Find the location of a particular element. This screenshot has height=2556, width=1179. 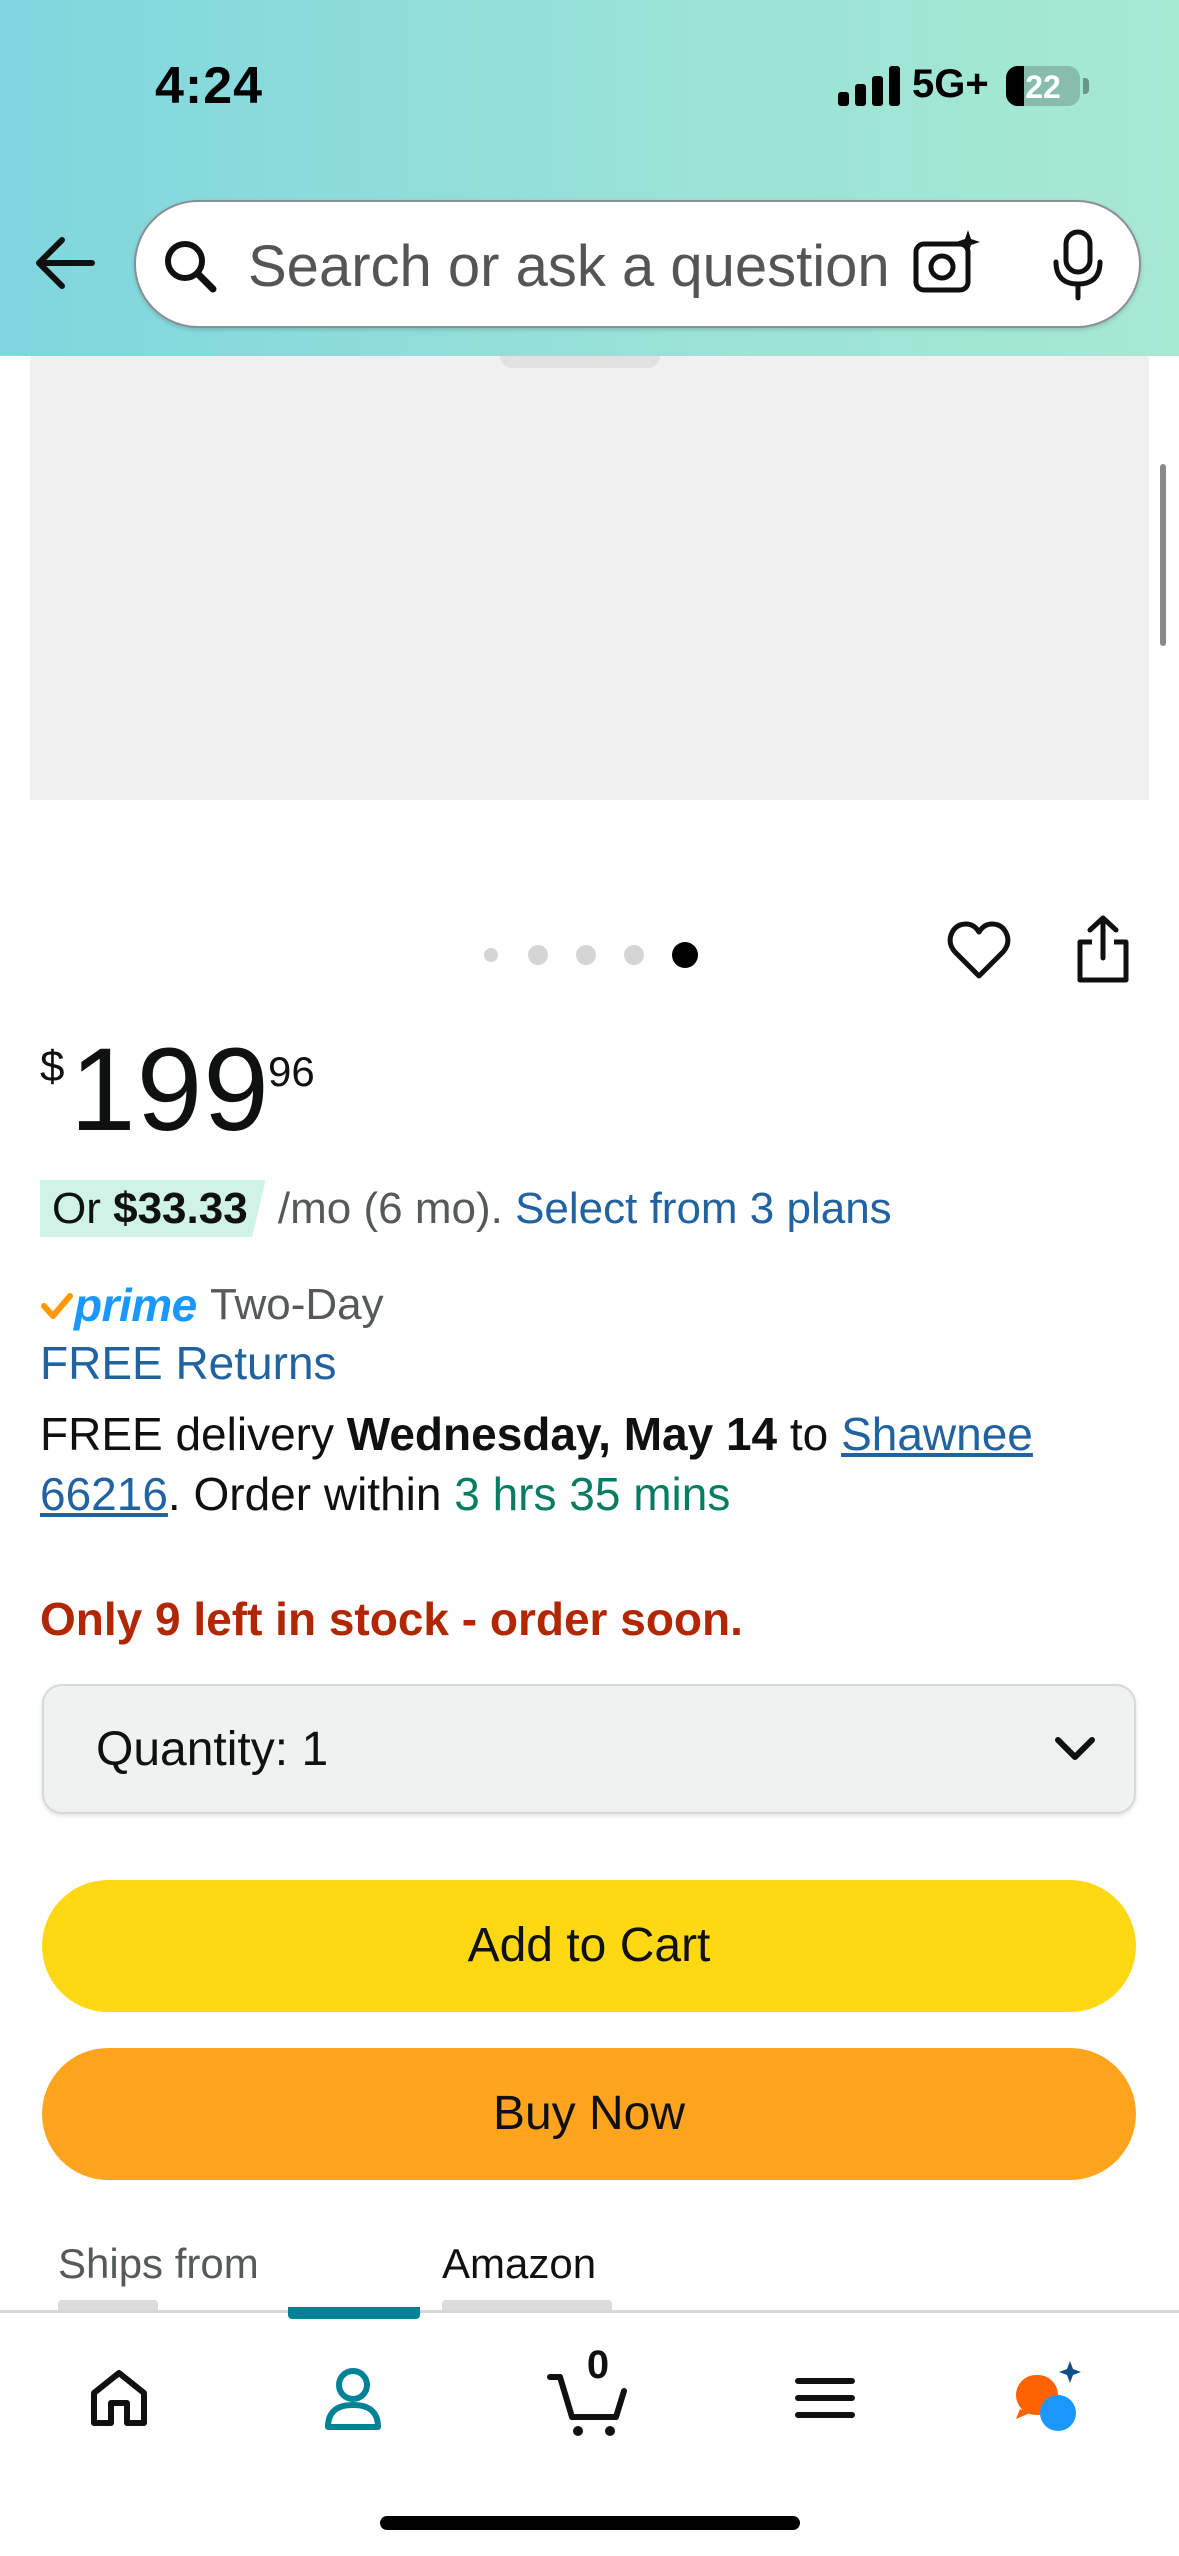

buy-now-button: Buy Now is located at coordinates (589, 2114).